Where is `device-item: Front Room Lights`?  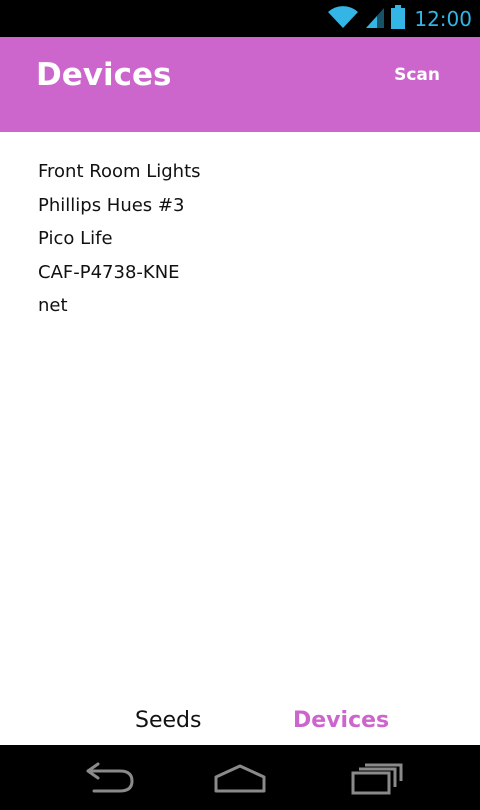 device-item: Front Room Lights is located at coordinates (119, 172).